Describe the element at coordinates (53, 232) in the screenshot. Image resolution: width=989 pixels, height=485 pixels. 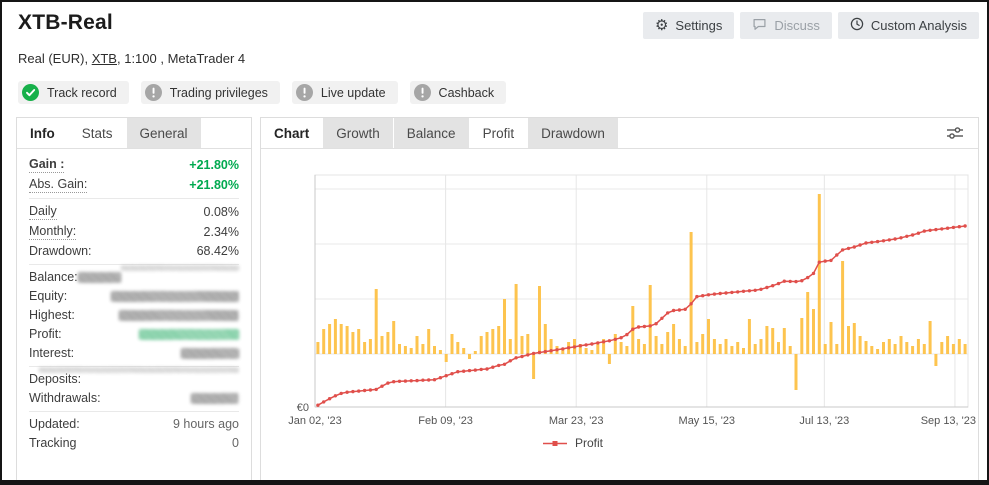
I see `stat-label: Monthly:` at that location.